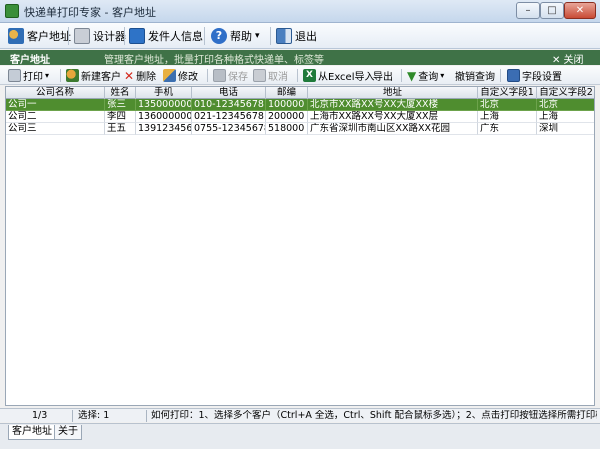 The width and height of the screenshot is (600, 449). Describe the element at coordinates (55, 105) in the screenshot. I see `cell-company: 公司一` at that location.